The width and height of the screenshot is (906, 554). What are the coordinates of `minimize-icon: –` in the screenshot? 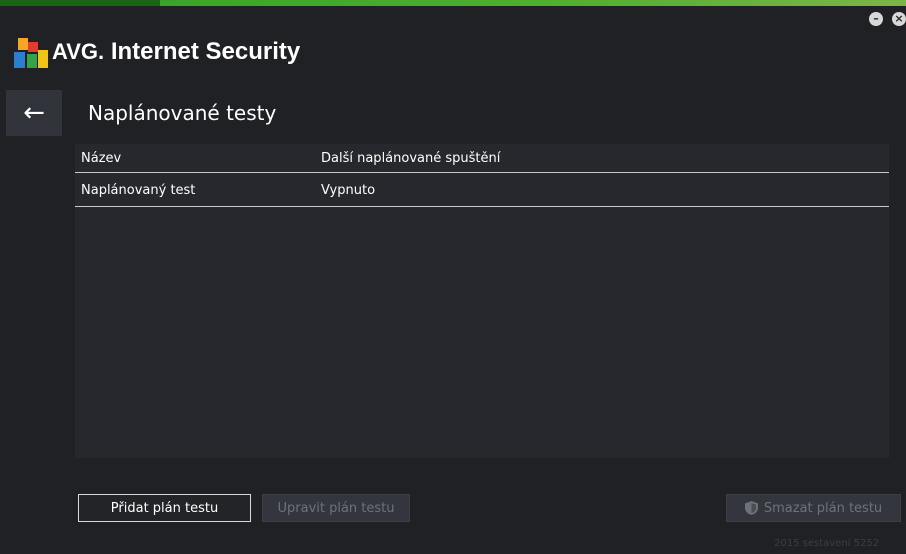 It's located at (876, 19).